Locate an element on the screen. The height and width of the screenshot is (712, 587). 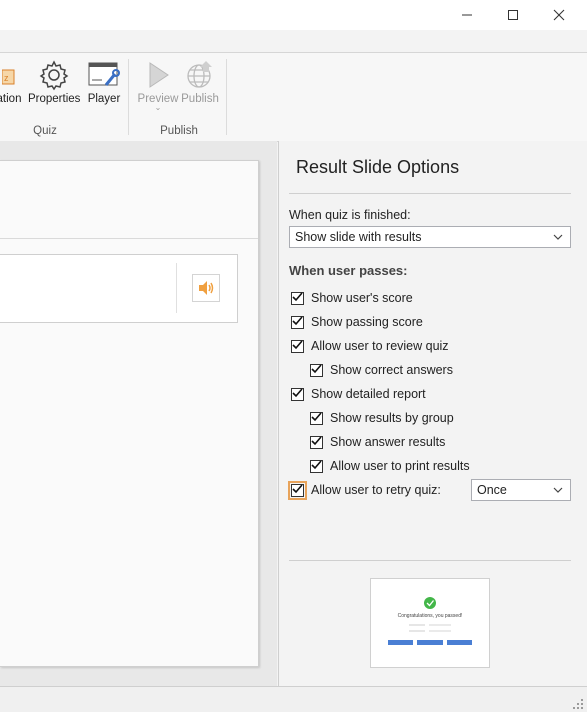
show-score-label: Show user's score is located at coordinates (362, 298).